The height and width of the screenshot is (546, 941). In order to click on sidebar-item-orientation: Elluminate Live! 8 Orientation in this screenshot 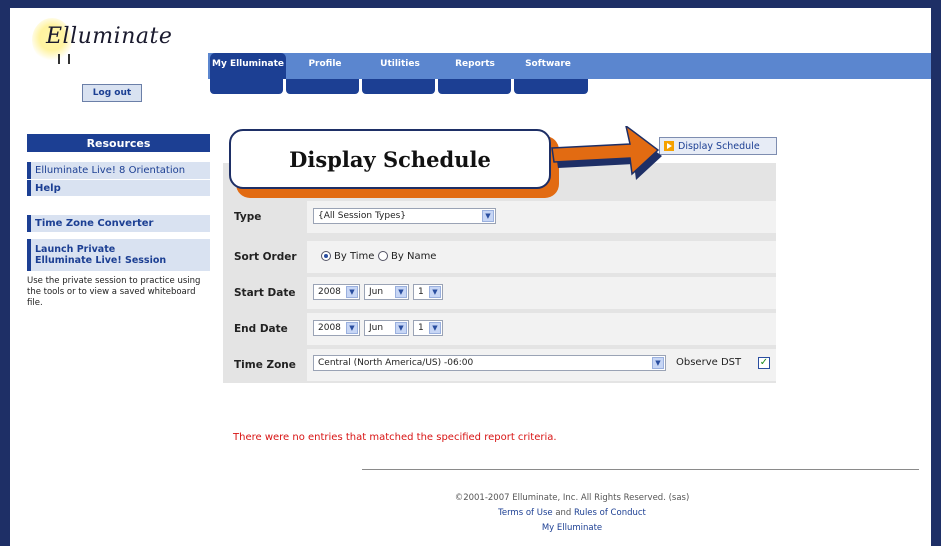, I will do `click(118, 170)`.